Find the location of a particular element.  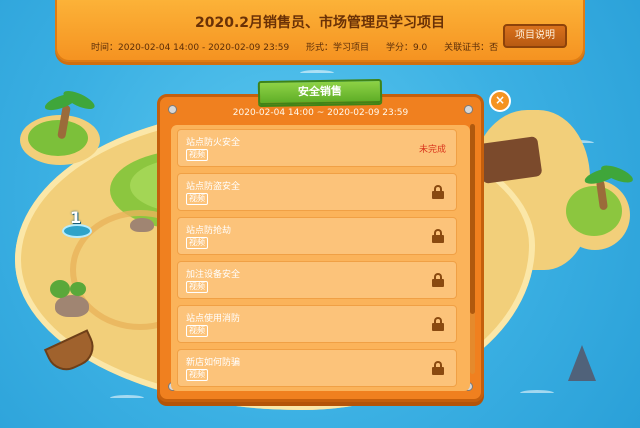

close-icon: × is located at coordinates (500, 101).